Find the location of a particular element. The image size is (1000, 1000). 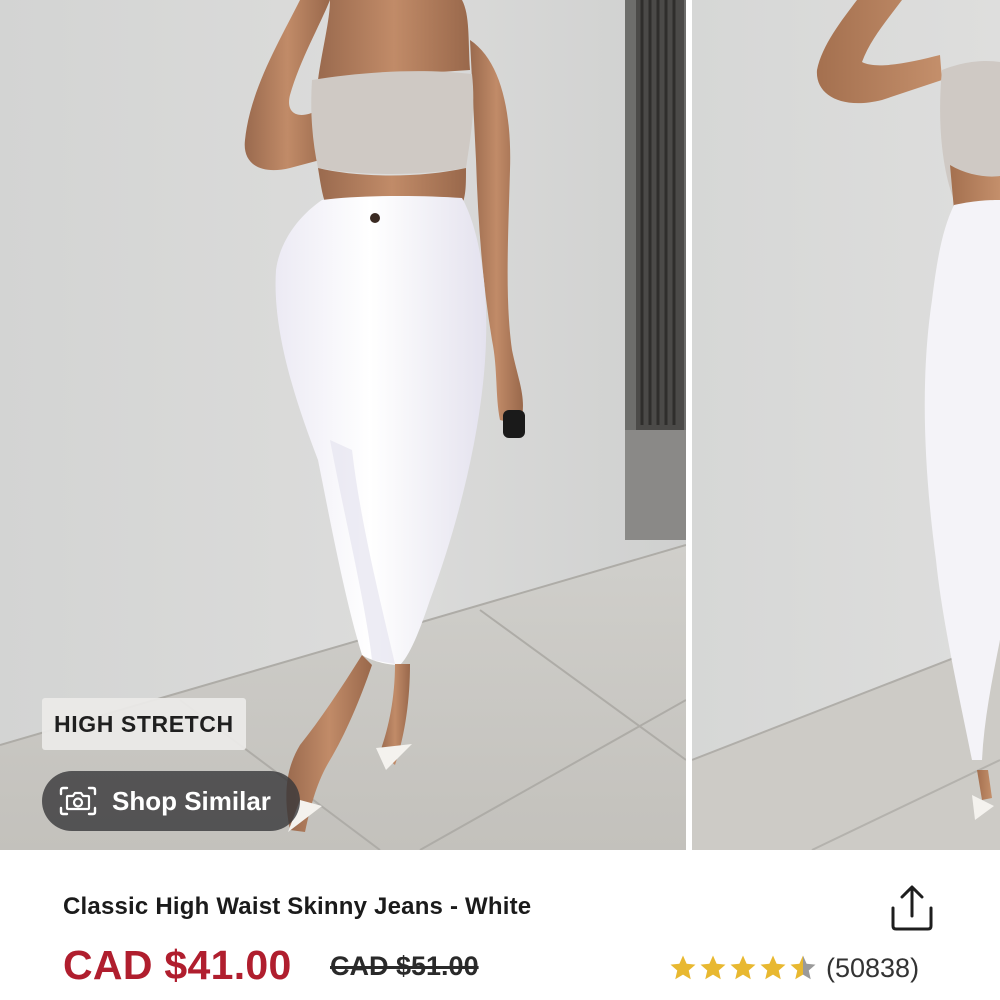

rating-stars is located at coordinates (743, 968).